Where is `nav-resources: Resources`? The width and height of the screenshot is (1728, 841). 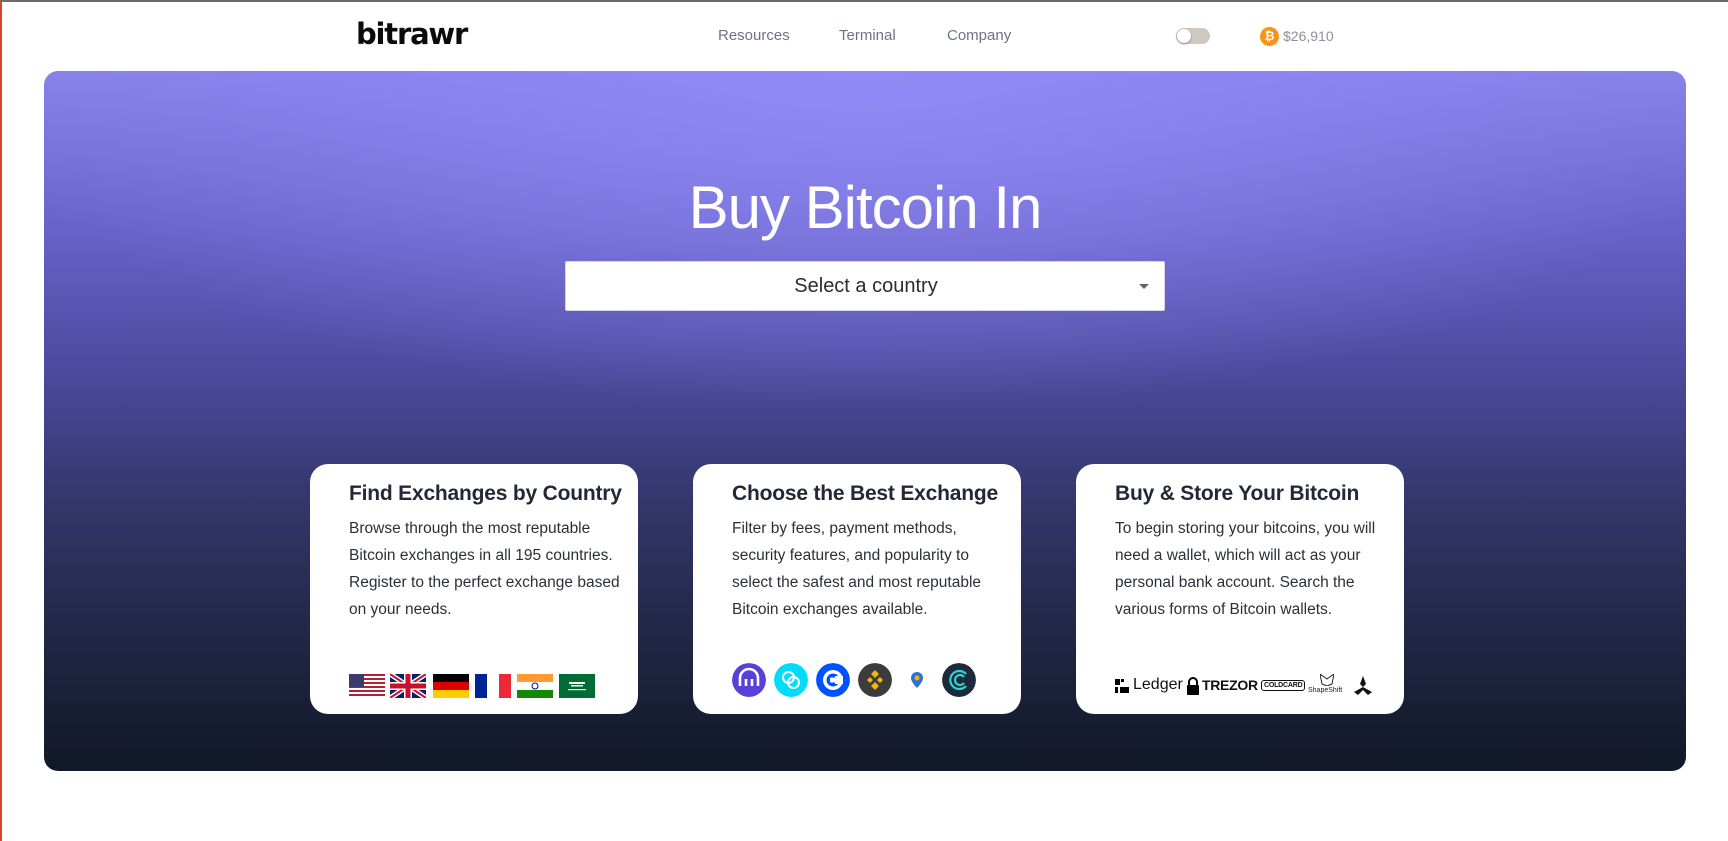
nav-resources: Resources is located at coordinates (754, 35).